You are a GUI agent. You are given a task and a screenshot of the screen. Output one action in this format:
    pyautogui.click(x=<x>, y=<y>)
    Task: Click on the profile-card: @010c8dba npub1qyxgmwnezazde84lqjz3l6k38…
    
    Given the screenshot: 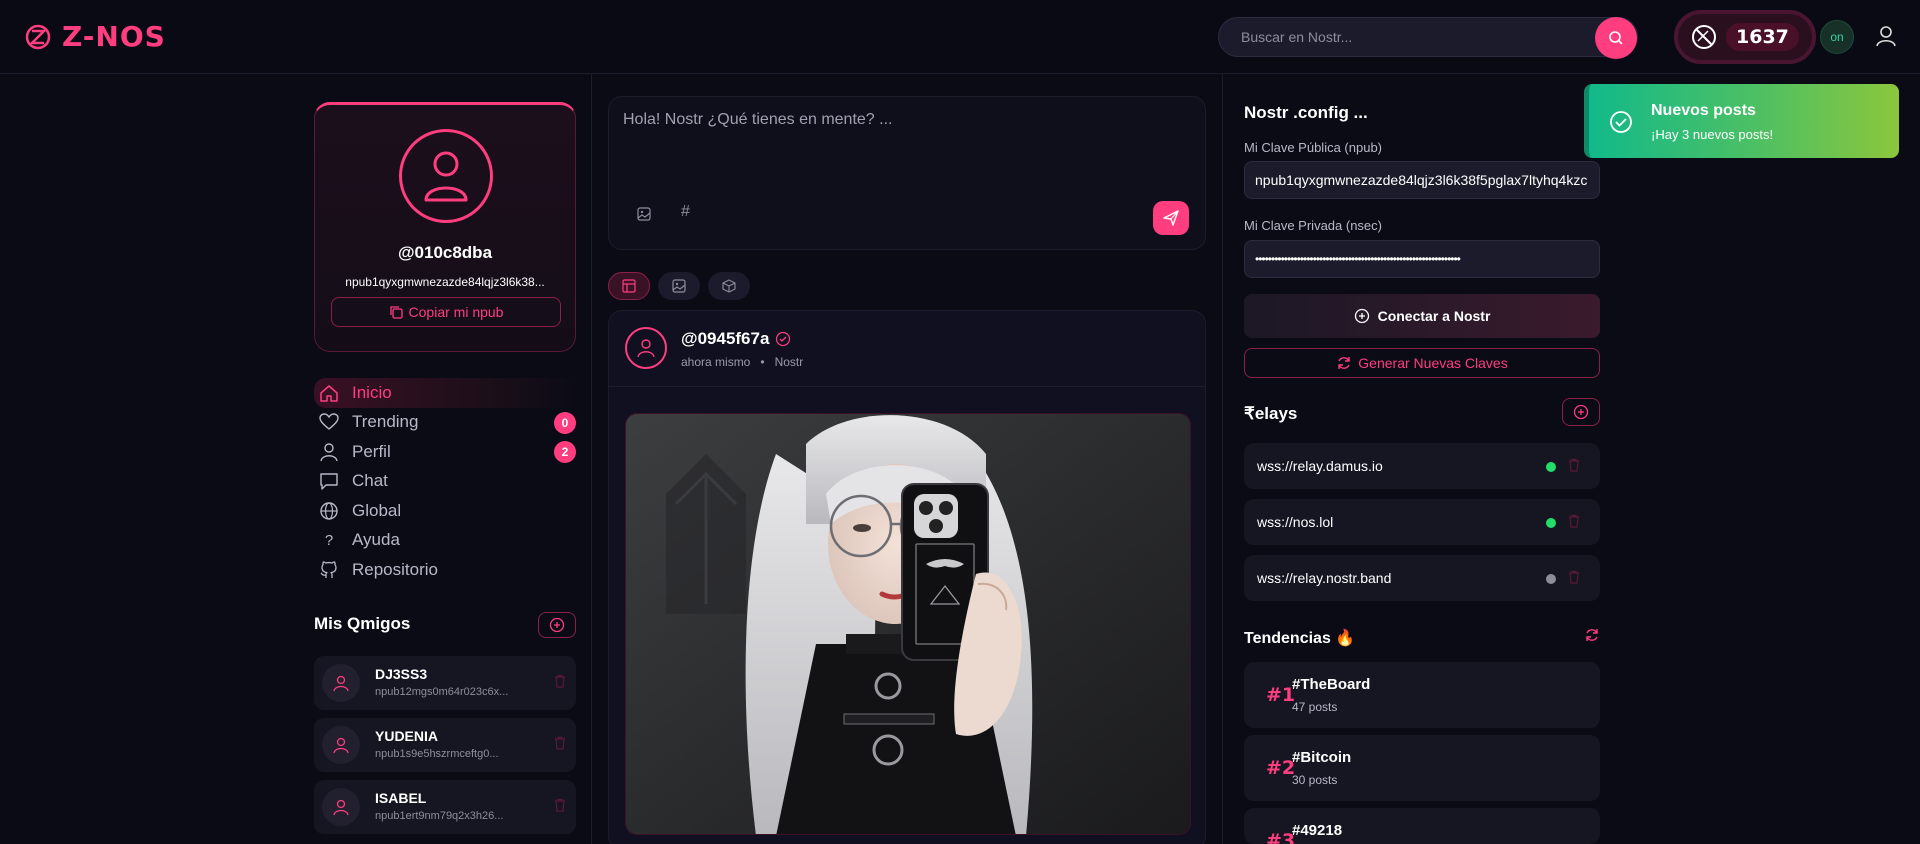 What is the action you would take?
    pyautogui.click(x=445, y=227)
    